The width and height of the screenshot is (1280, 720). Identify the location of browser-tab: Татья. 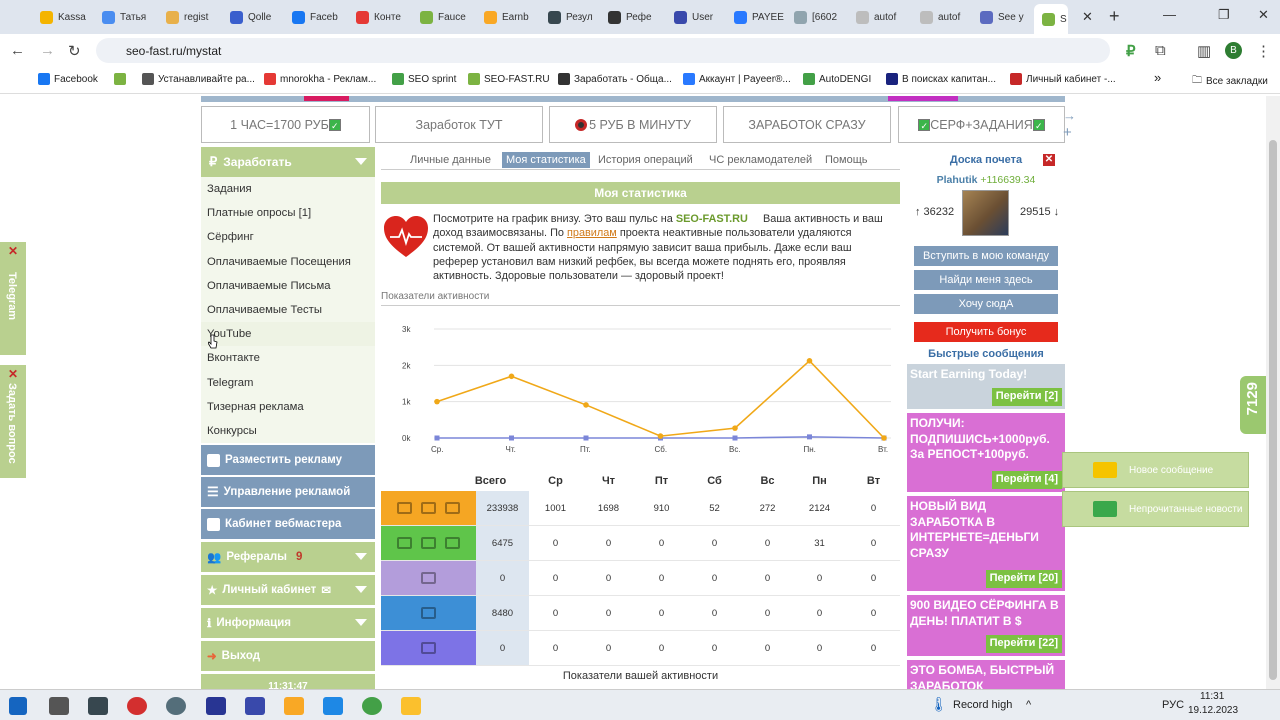
(126, 17).